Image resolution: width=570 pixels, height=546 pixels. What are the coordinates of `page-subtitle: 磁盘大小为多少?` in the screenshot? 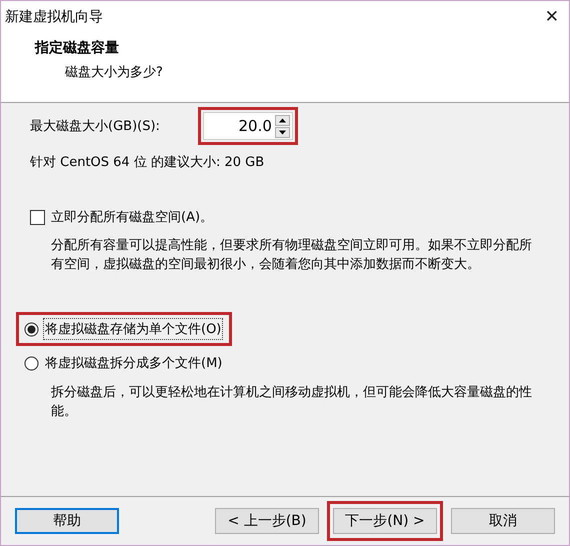 It's located at (114, 72).